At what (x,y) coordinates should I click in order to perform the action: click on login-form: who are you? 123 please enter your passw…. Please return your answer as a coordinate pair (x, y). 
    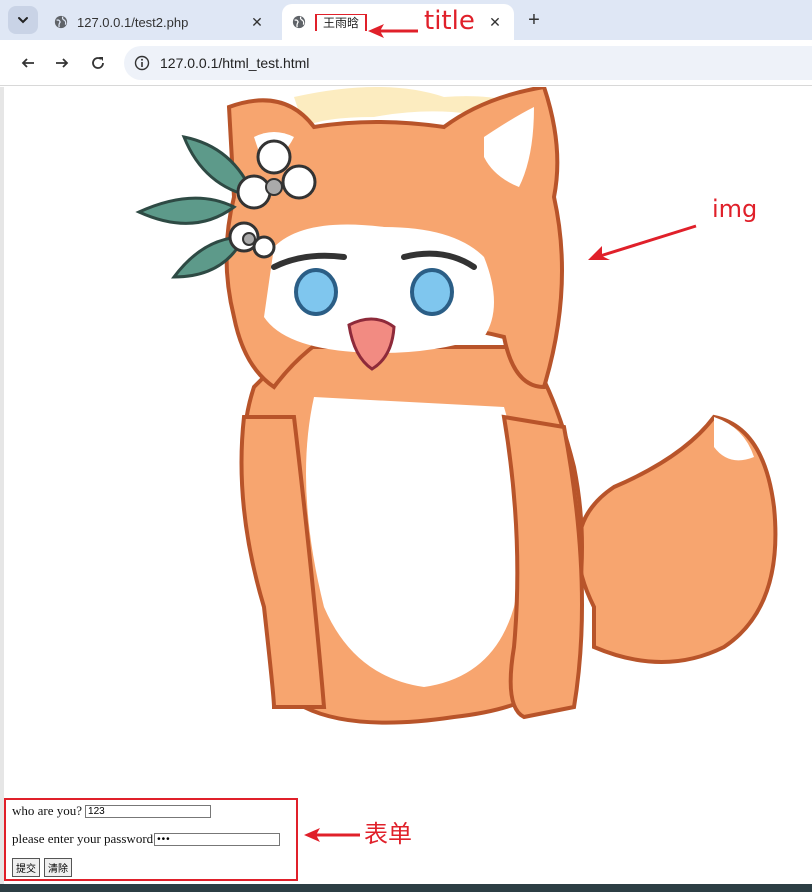
    Looking at the image, I should click on (151, 839).